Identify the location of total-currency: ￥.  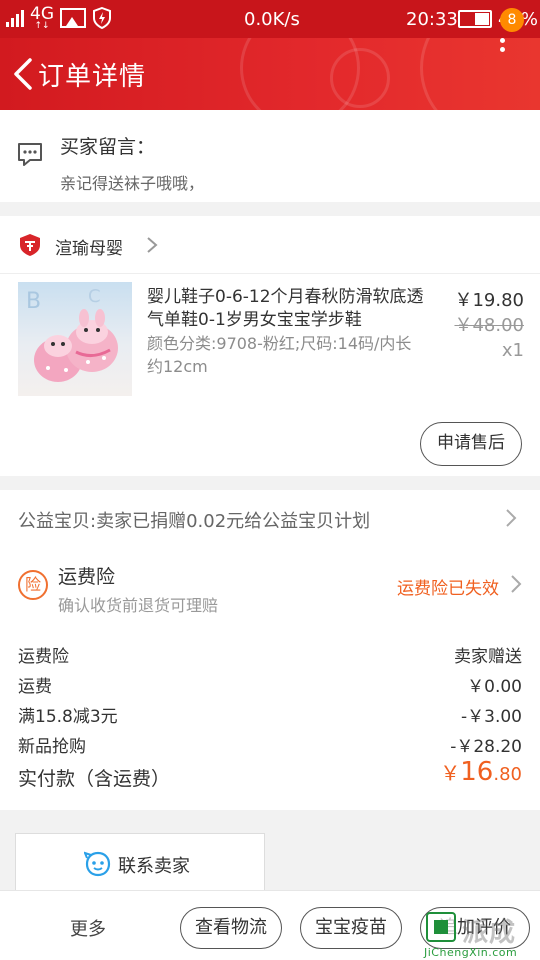
(450, 773).